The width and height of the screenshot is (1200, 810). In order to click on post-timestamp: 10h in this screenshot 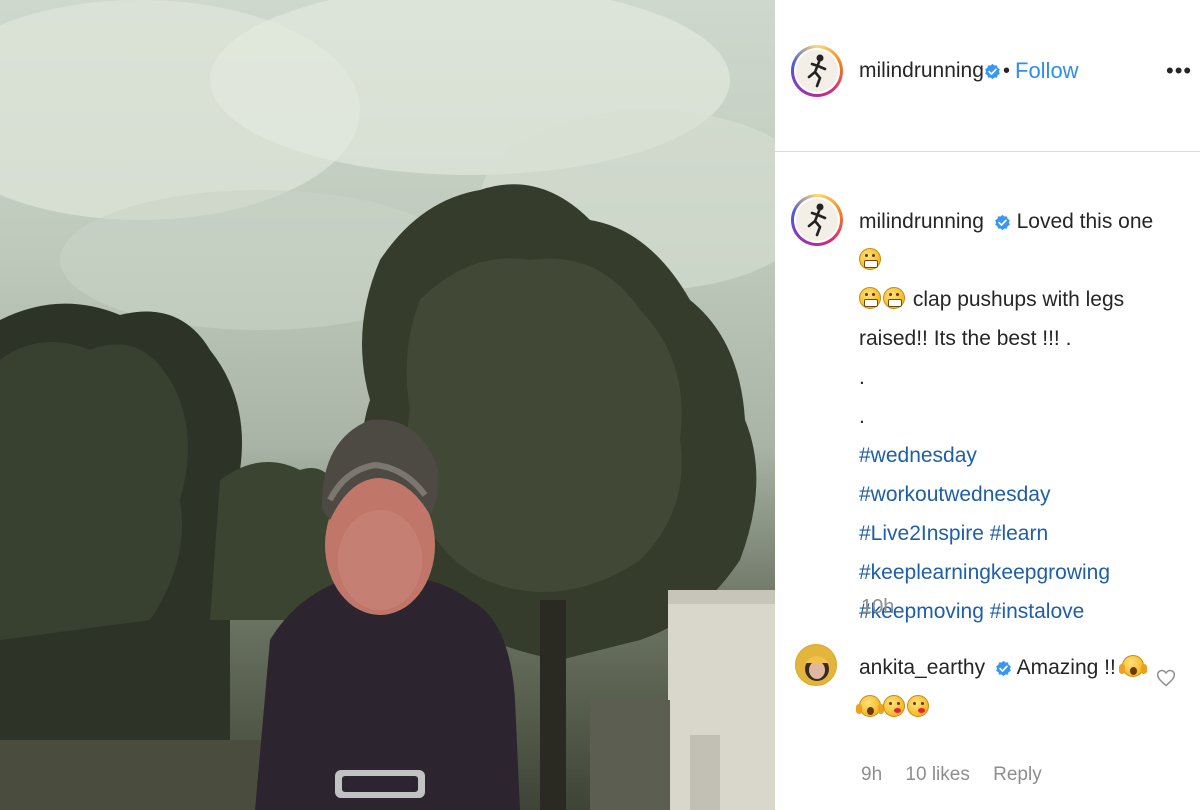, I will do `click(877, 607)`.